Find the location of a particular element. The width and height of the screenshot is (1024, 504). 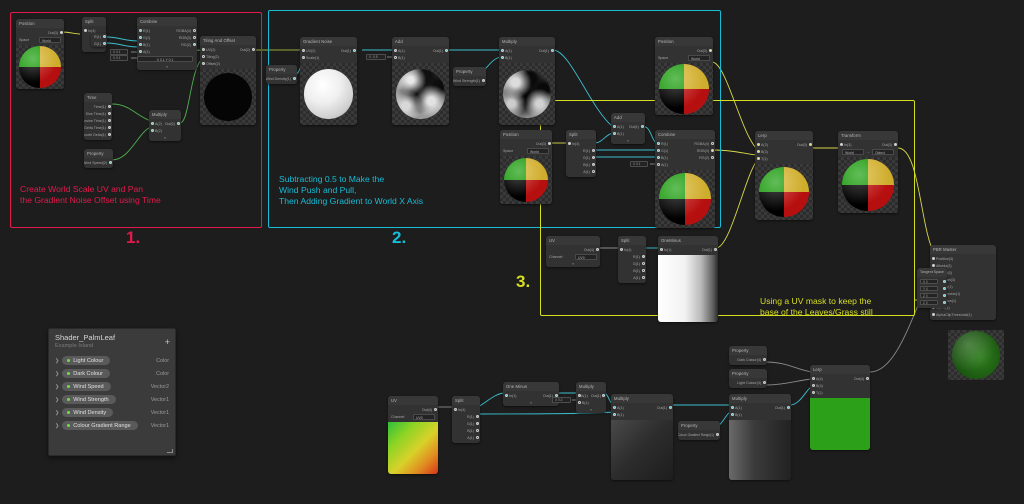

tangent-field-row: X 0 is located at coordinates (932, 281).